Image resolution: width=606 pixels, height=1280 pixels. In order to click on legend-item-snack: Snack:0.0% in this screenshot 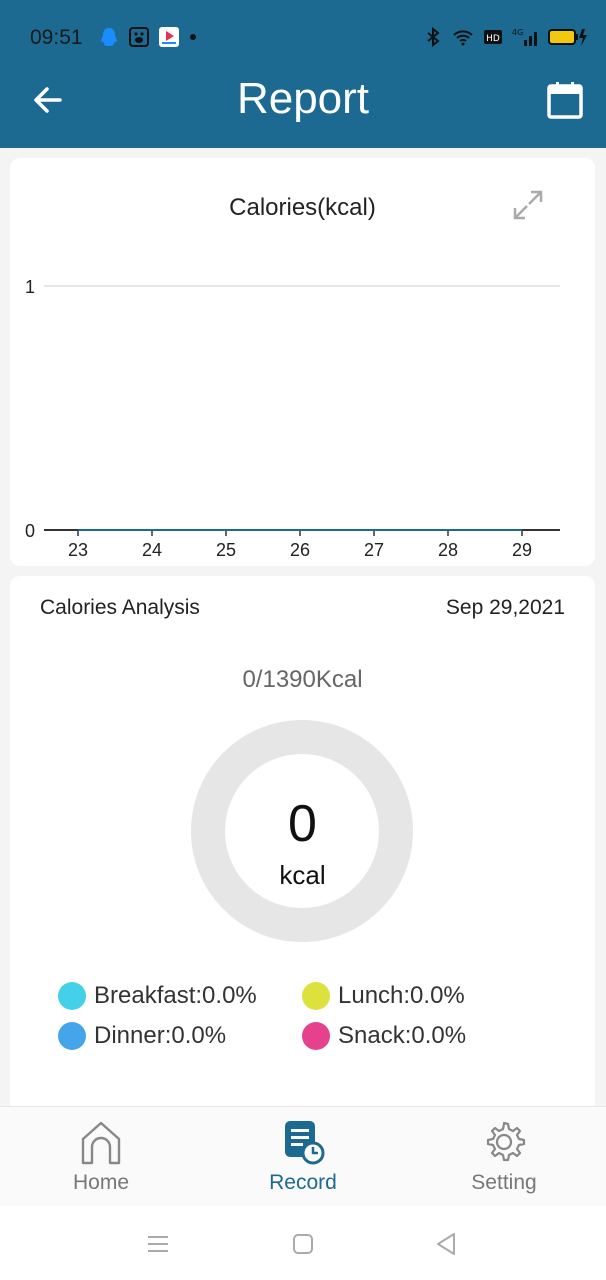, I will do `click(384, 1036)`.